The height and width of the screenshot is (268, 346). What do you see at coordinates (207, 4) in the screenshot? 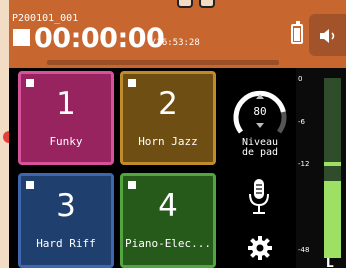
I see `play-icon` at bounding box center [207, 4].